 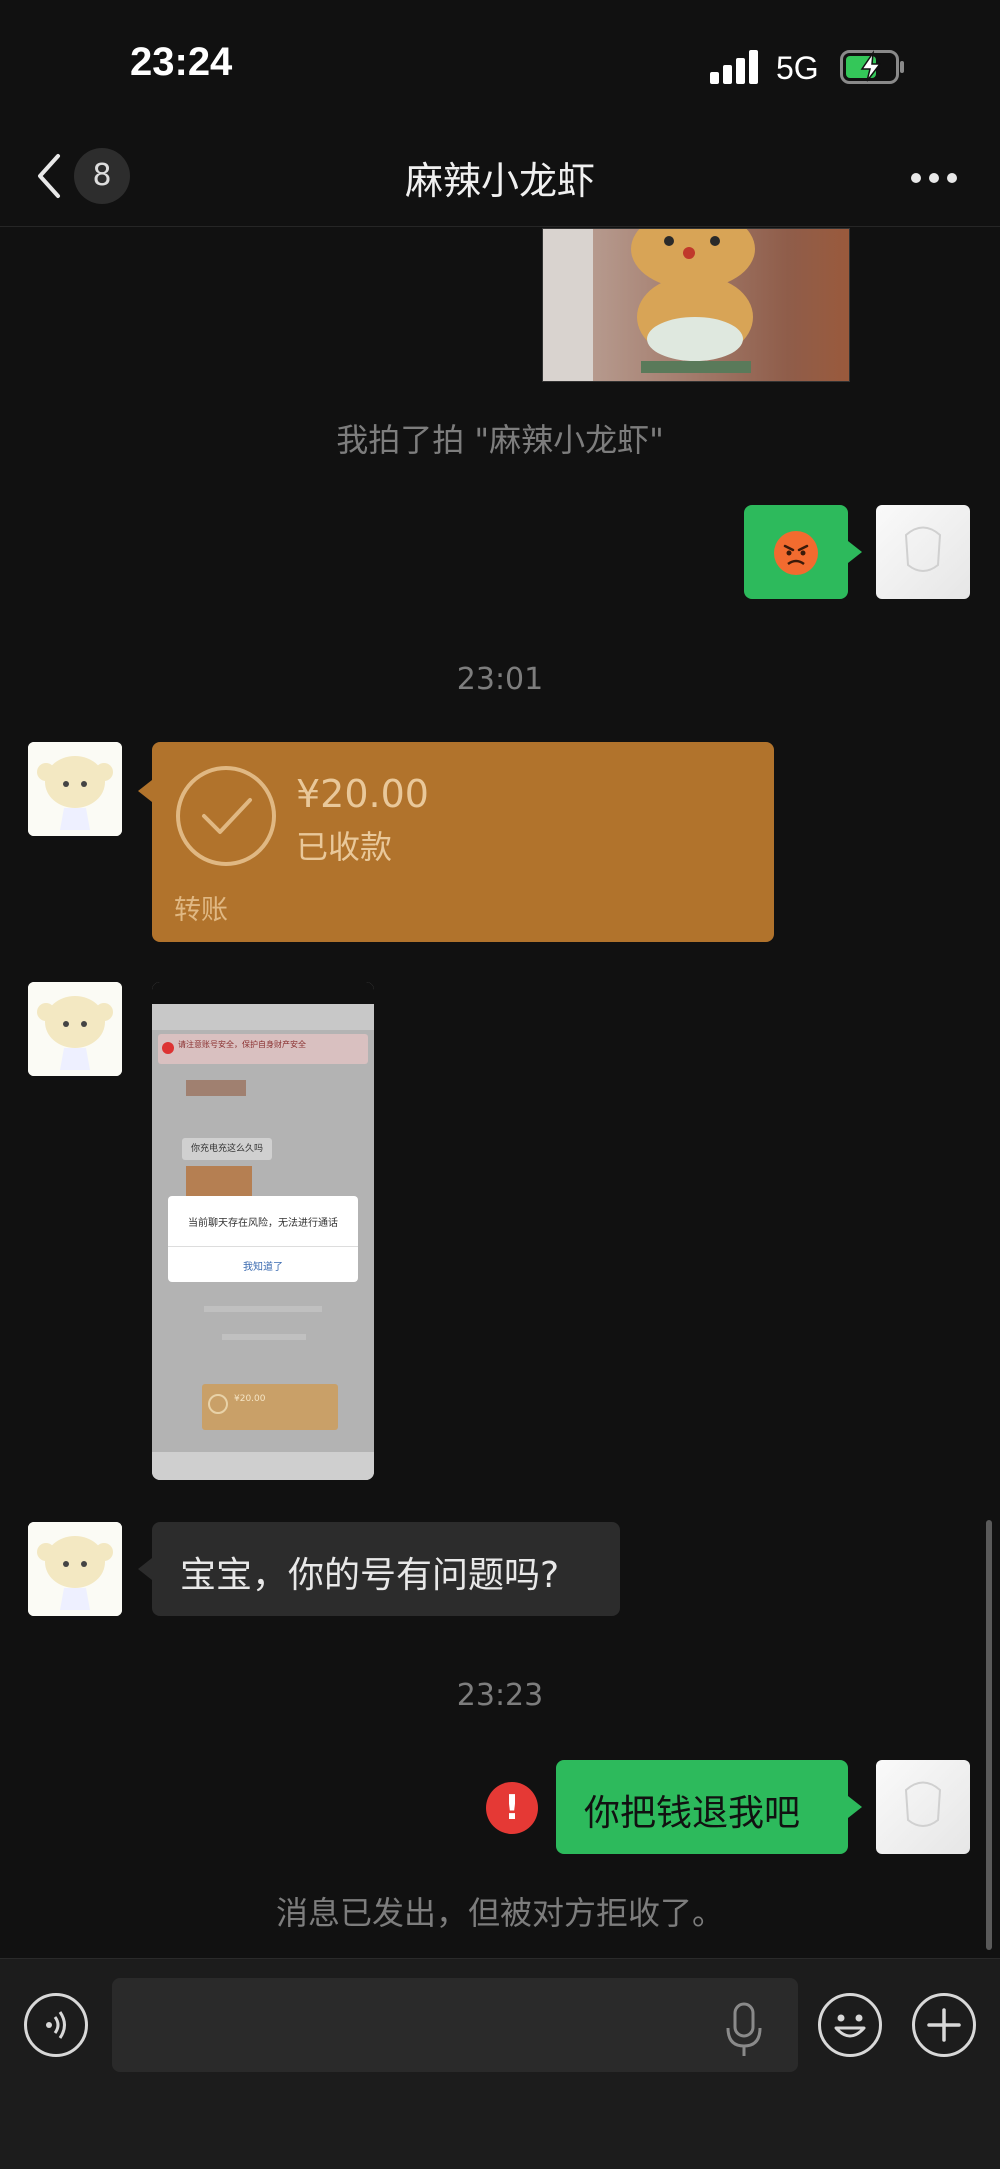 What do you see at coordinates (692, 1813) in the screenshot?
I see `sent-text: 你把钱退我吧` at bounding box center [692, 1813].